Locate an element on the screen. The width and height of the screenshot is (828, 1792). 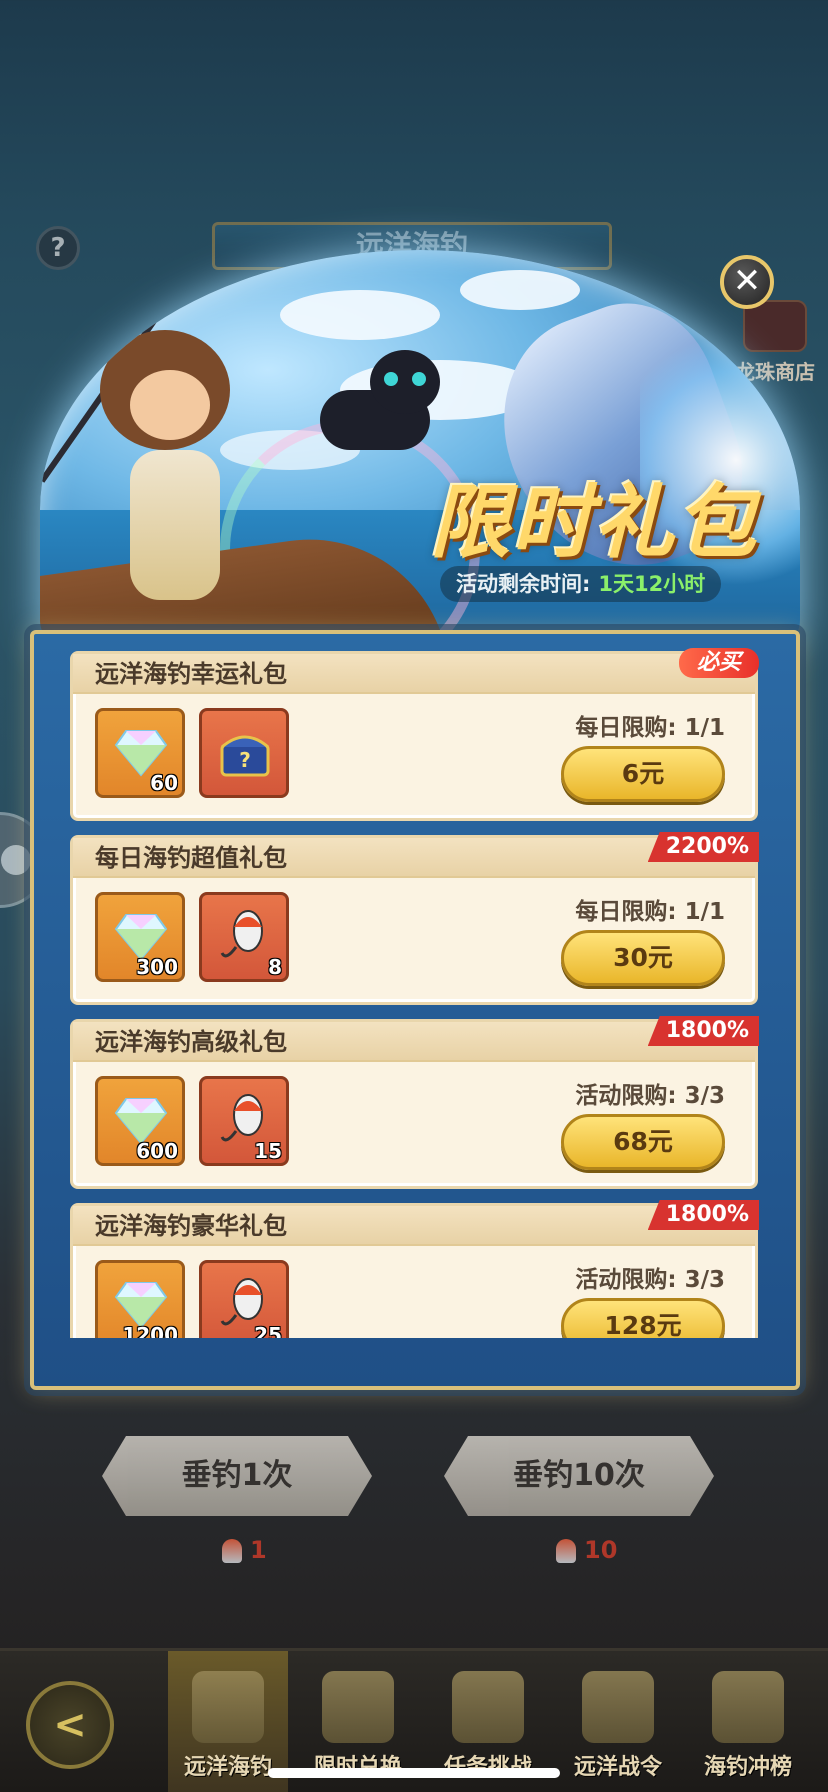
cast-ten-cost: 10 is located at coordinates (586, 1550).